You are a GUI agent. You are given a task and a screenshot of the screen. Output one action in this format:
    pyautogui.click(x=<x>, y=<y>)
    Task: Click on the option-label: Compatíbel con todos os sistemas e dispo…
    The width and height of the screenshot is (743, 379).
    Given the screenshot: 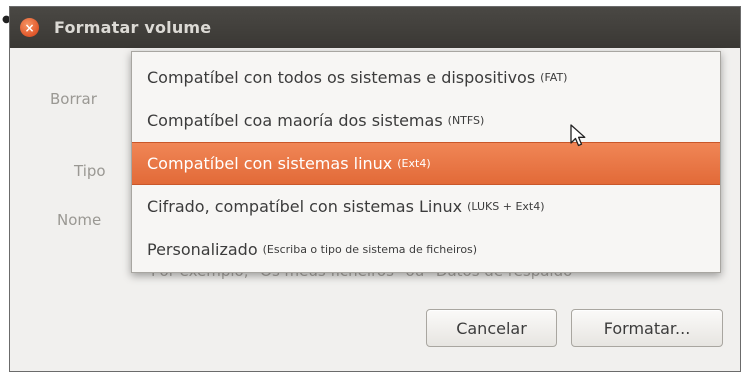 What is the action you would take?
    pyautogui.click(x=341, y=77)
    